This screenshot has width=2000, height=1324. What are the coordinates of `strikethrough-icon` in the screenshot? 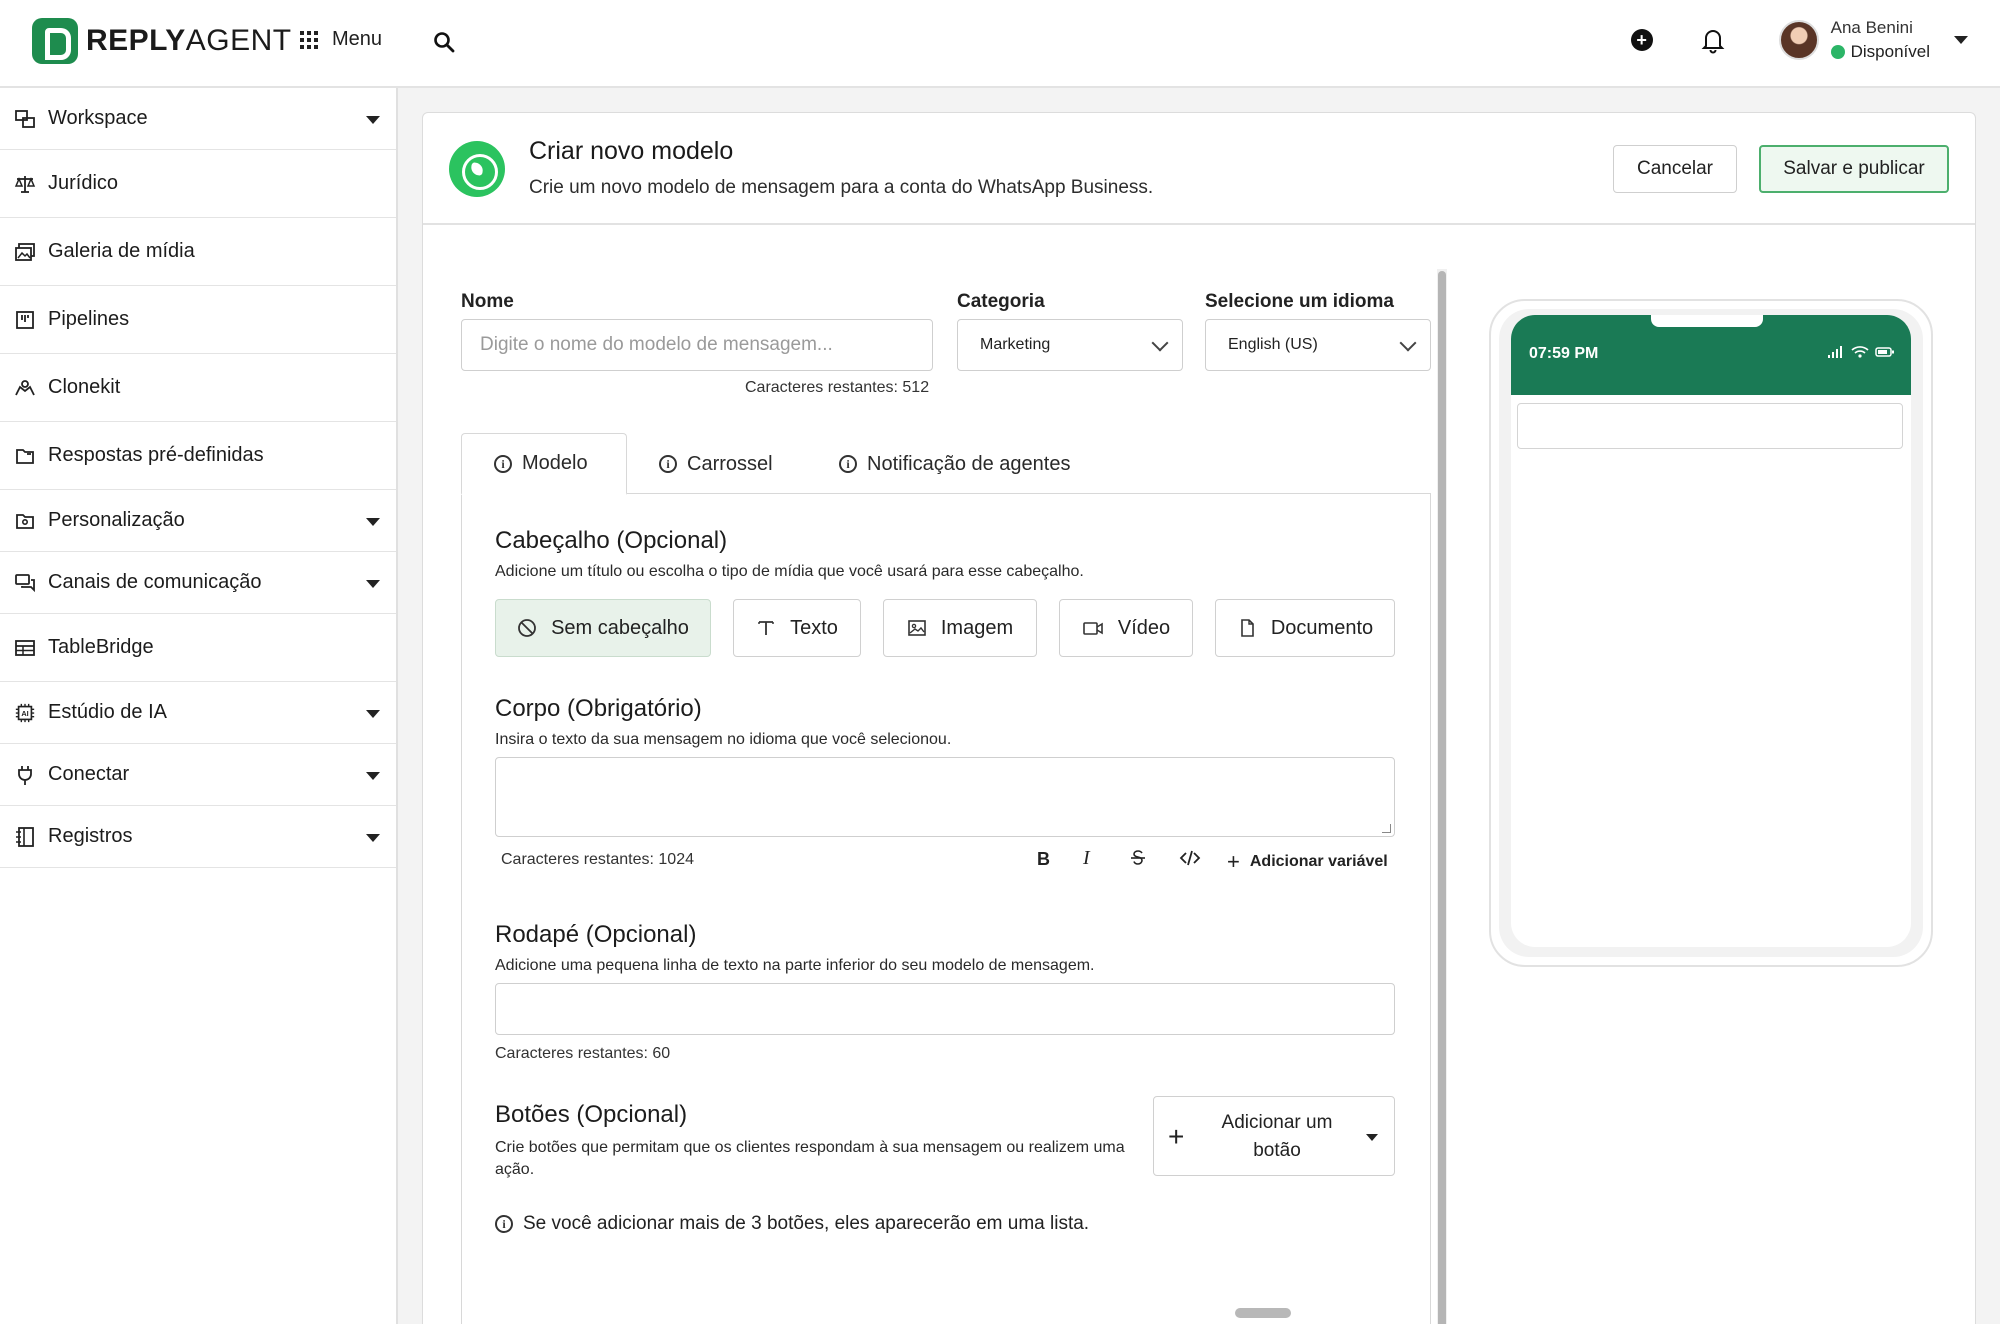 It's located at (1138, 860).